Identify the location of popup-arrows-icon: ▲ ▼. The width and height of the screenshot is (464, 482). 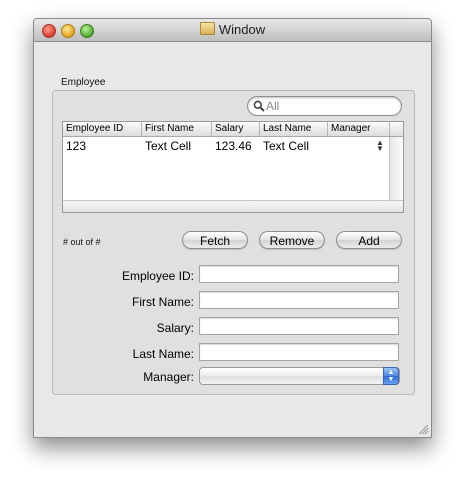
(391, 376).